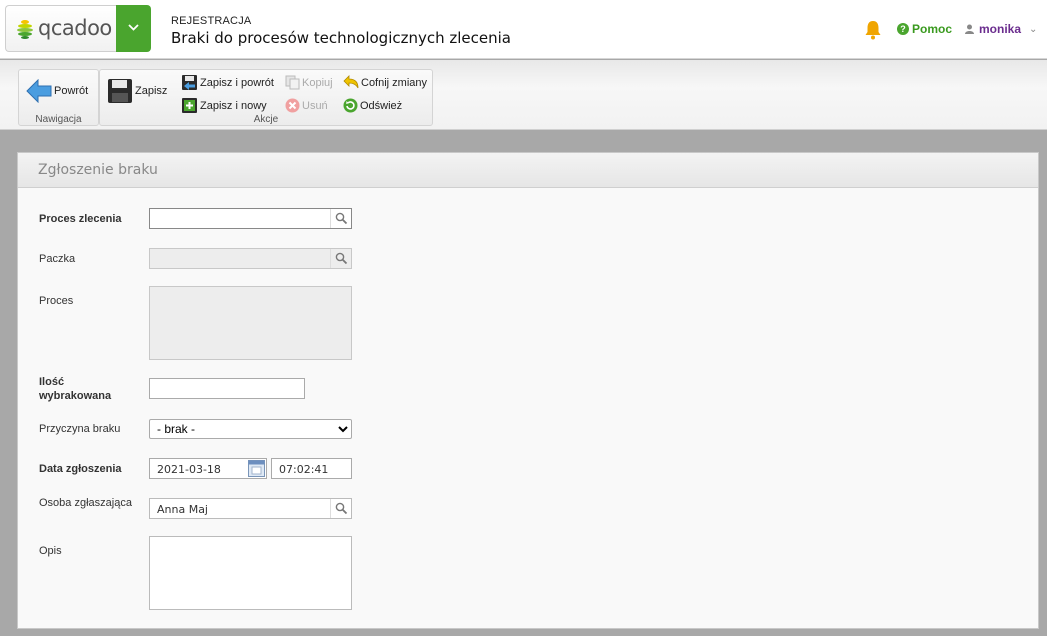 The width and height of the screenshot is (1047, 636). What do you see at coordinates (932, 29) in the screenshot?
I see `help-label: Pomoc` at bounding box center [932, 29].